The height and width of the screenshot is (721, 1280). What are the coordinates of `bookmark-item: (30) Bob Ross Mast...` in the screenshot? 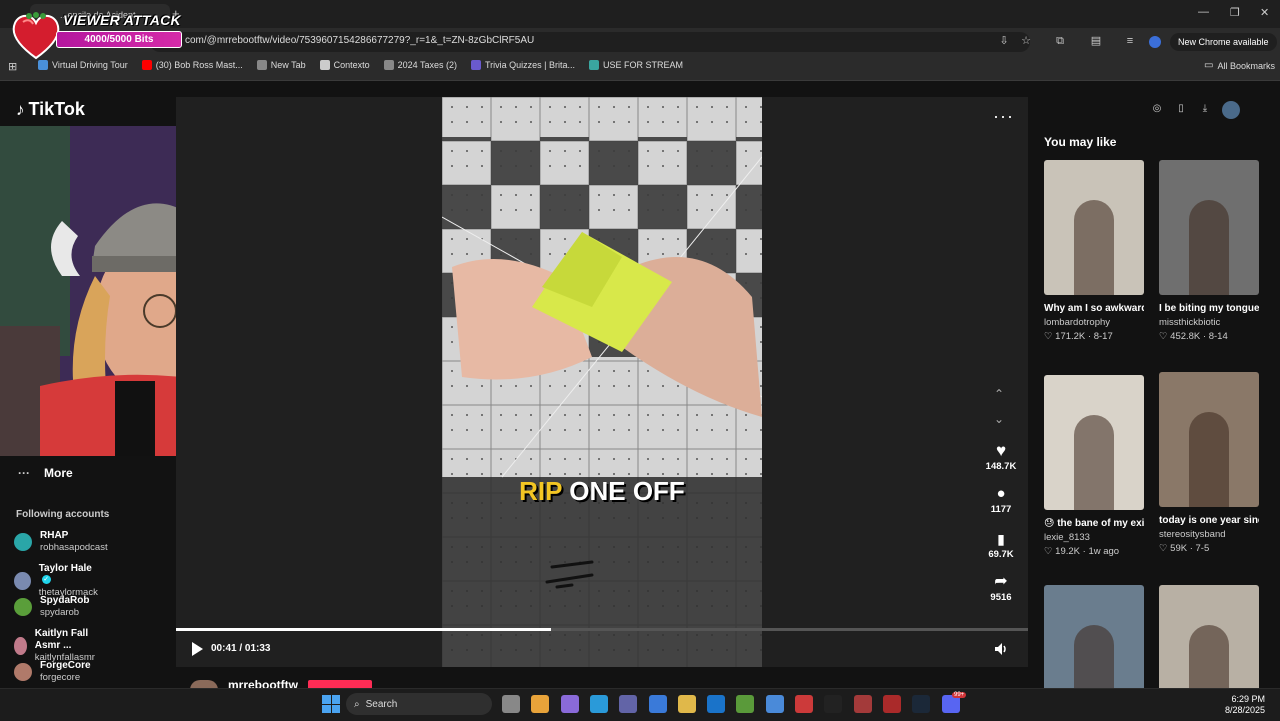 It's located at (192, 65).